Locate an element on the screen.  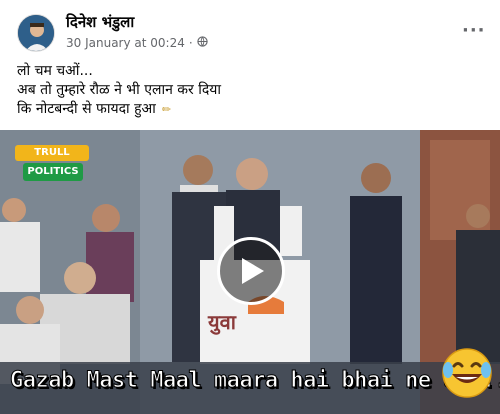
channel-logo-bottom: POLITICS is located at coordinates (53, 172).